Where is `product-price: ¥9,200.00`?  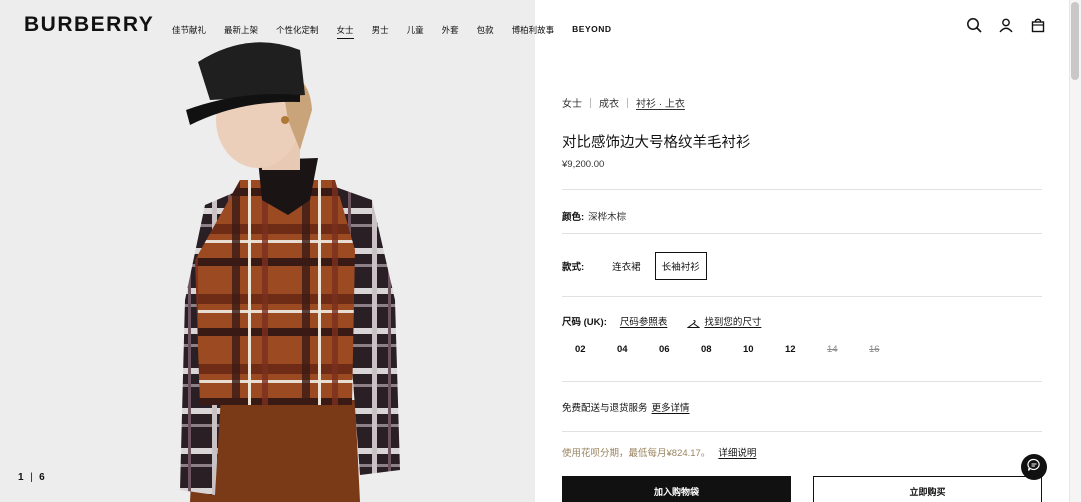 product-price: ¥9,200.00 is located at coordinates (583, 164).